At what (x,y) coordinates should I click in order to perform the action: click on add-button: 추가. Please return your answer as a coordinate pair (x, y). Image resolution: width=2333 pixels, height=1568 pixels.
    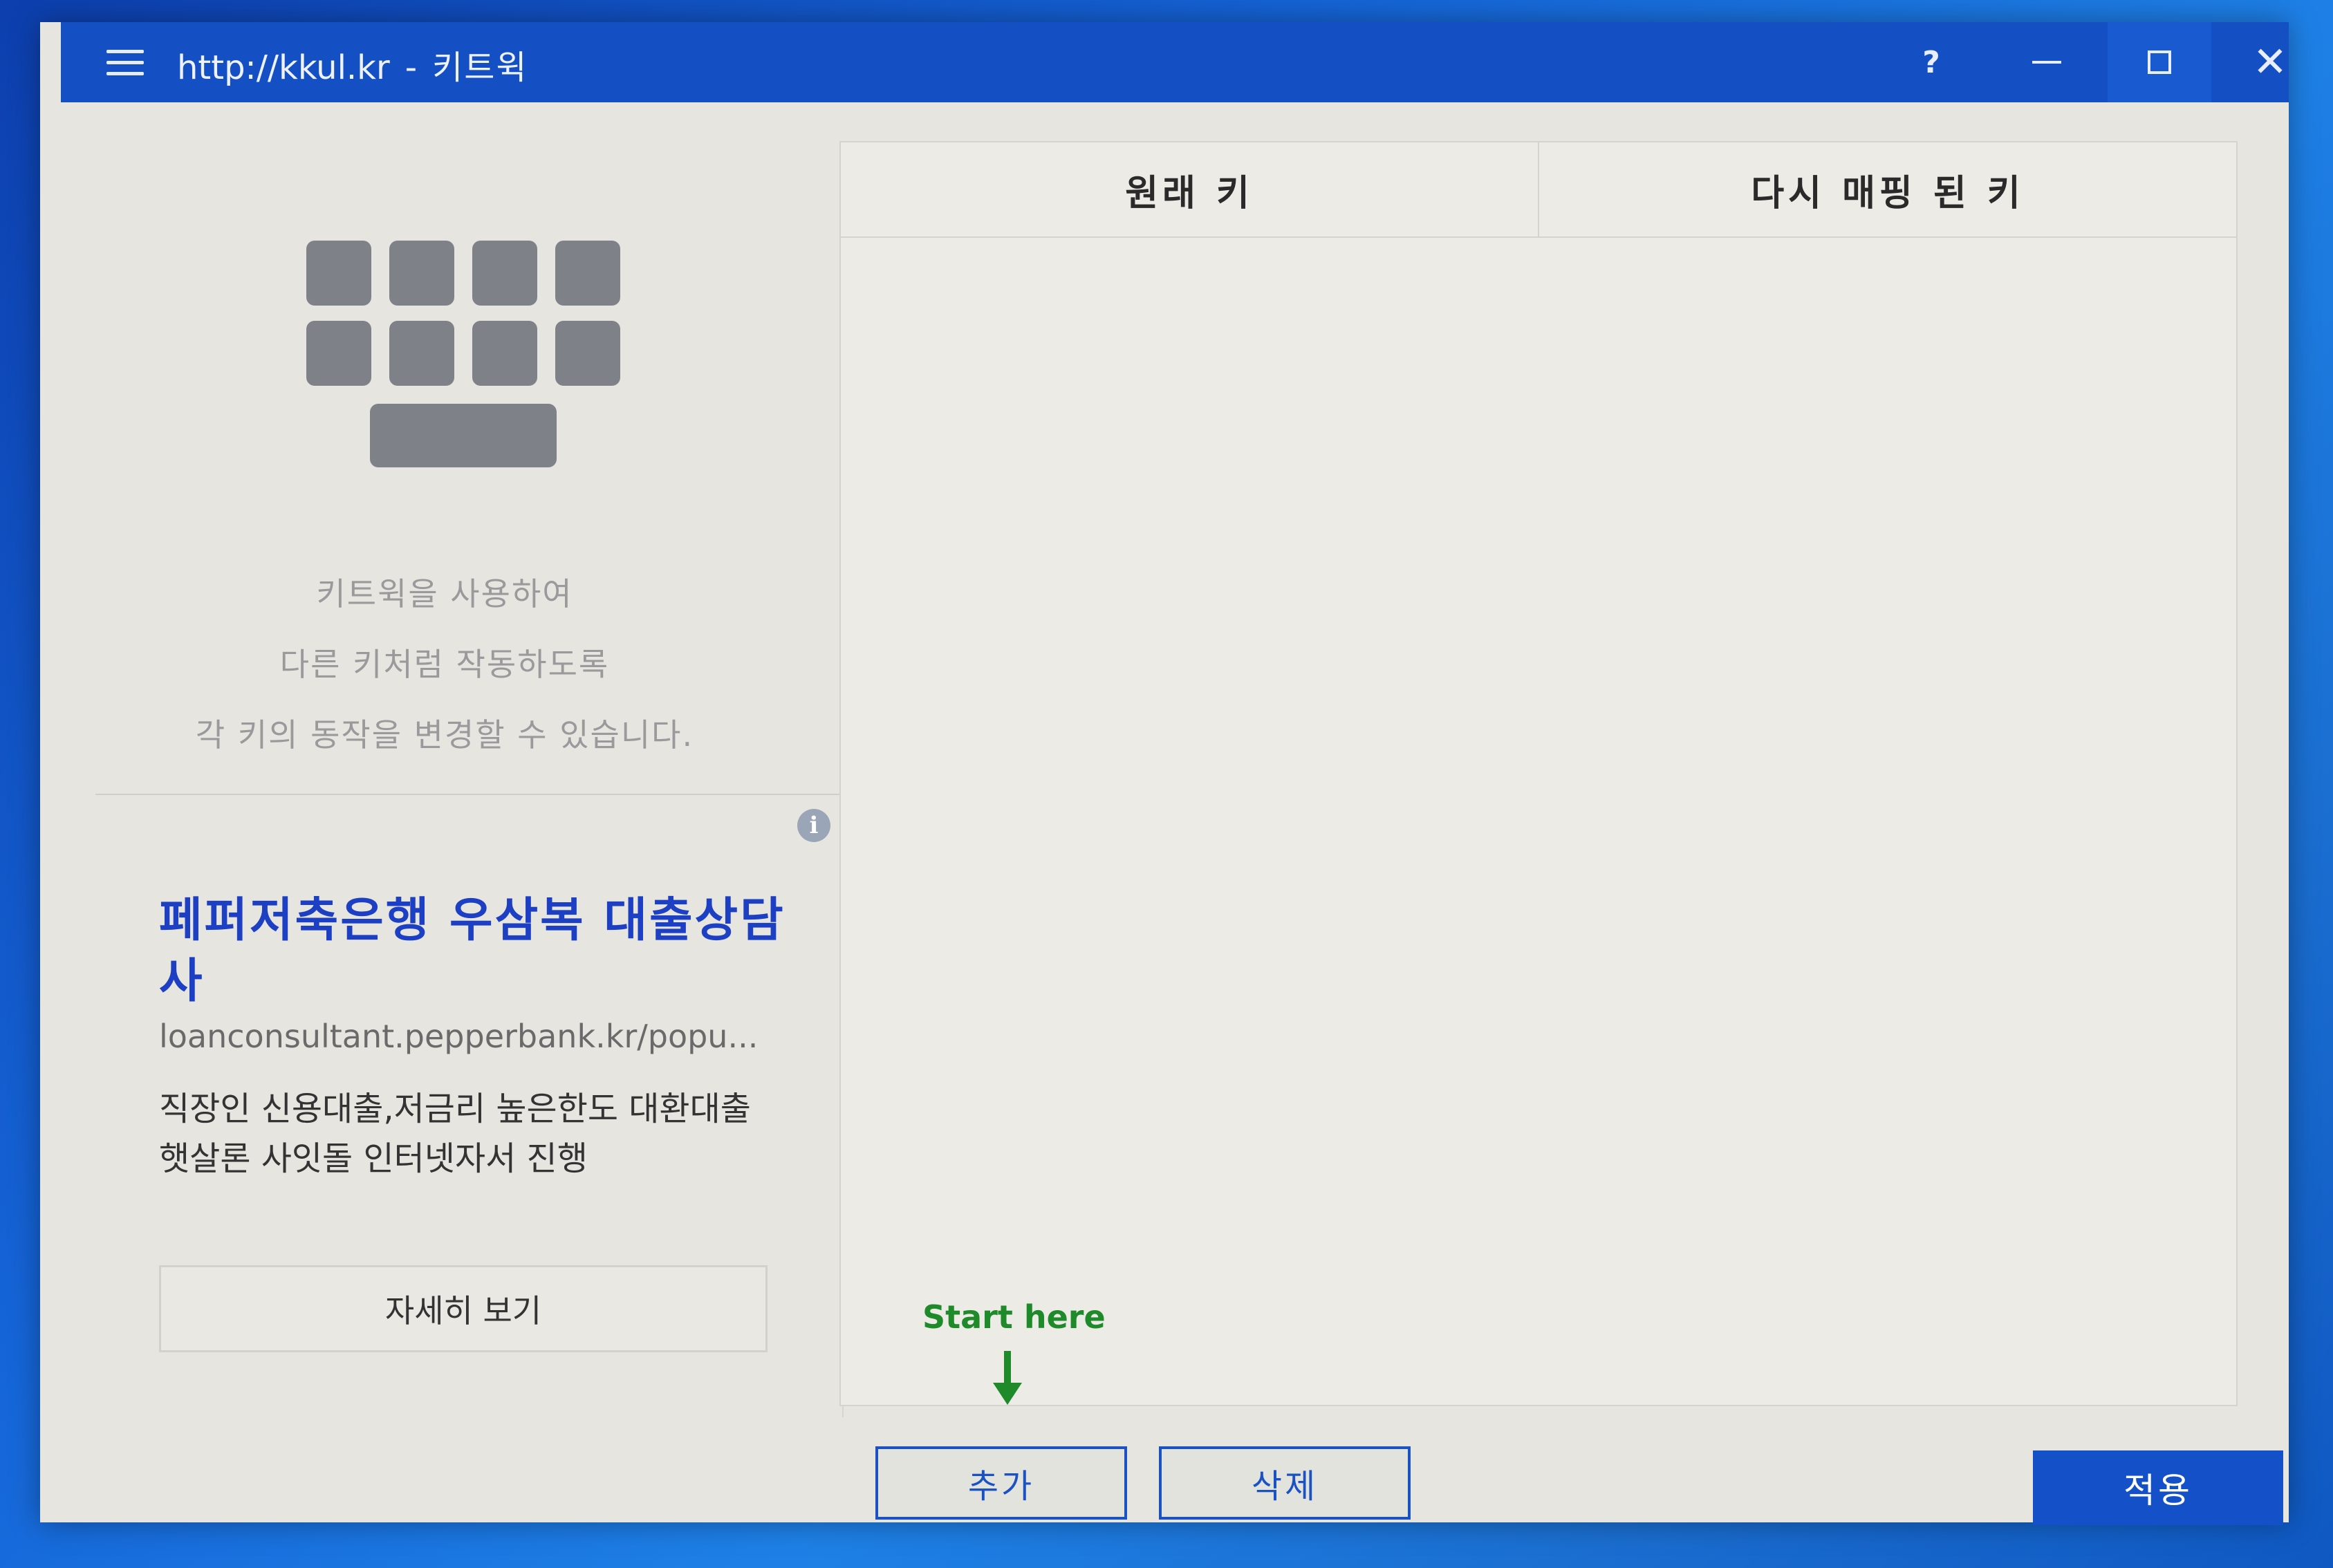
    Looking at the image, I should click on (1001, 1483).